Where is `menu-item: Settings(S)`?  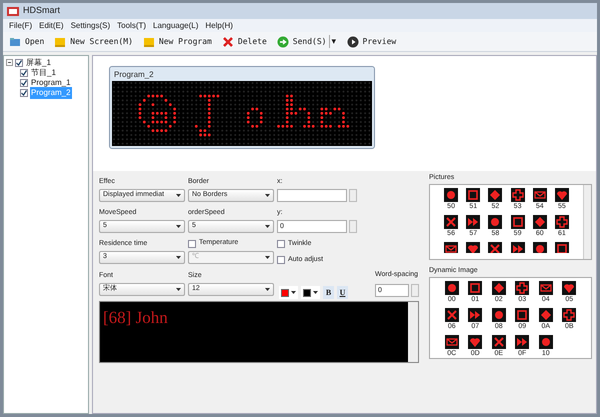
menu-item: Settings(S) is located at coordinates (90, 26).